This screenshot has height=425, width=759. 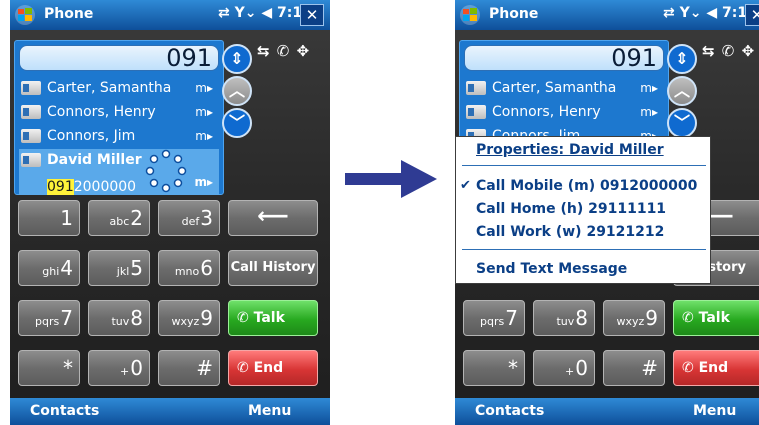 I want to click on backspace-arrow-icon: ⟵, so click(x=273, y=216).